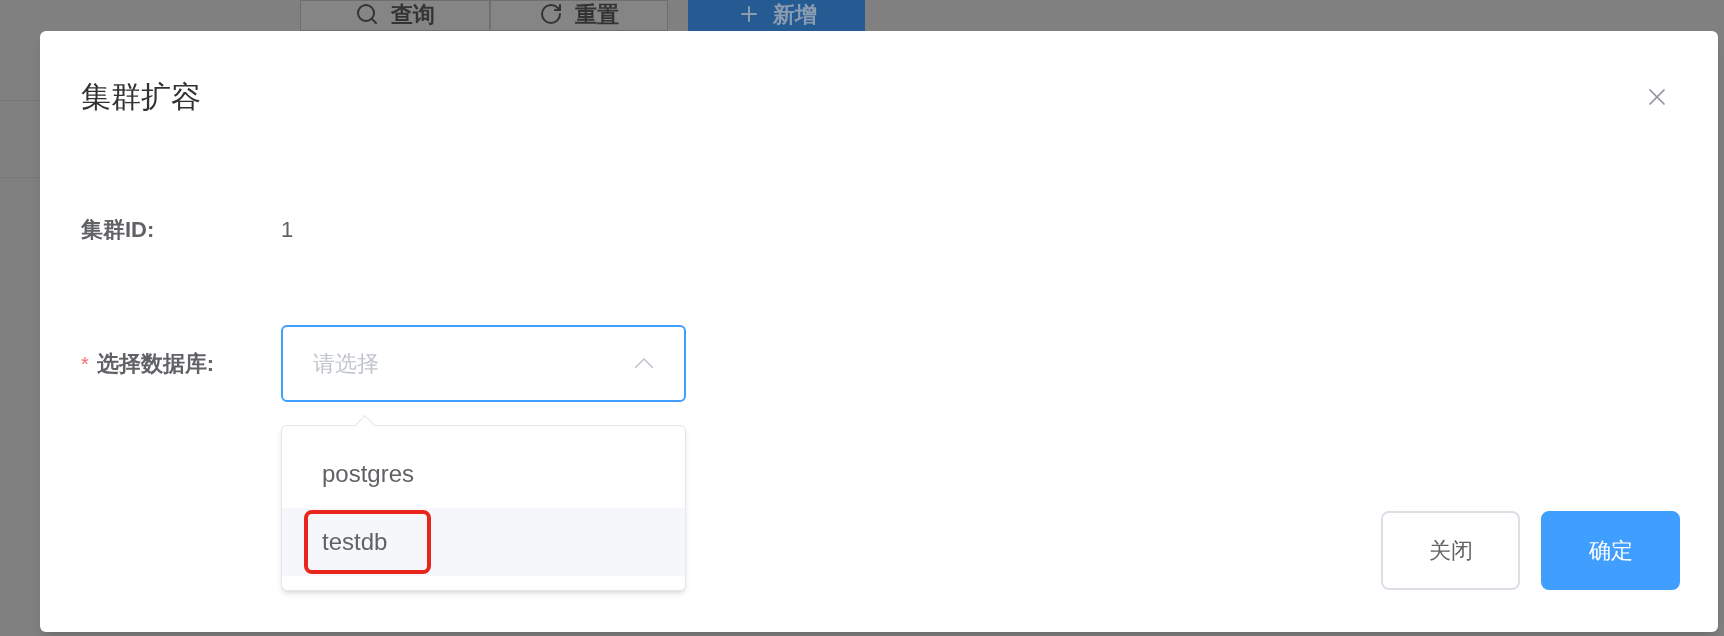  What do you see at coordinates (367, 14) in the screenshot?
I see `search-icon` at bounding box center [367, 14].